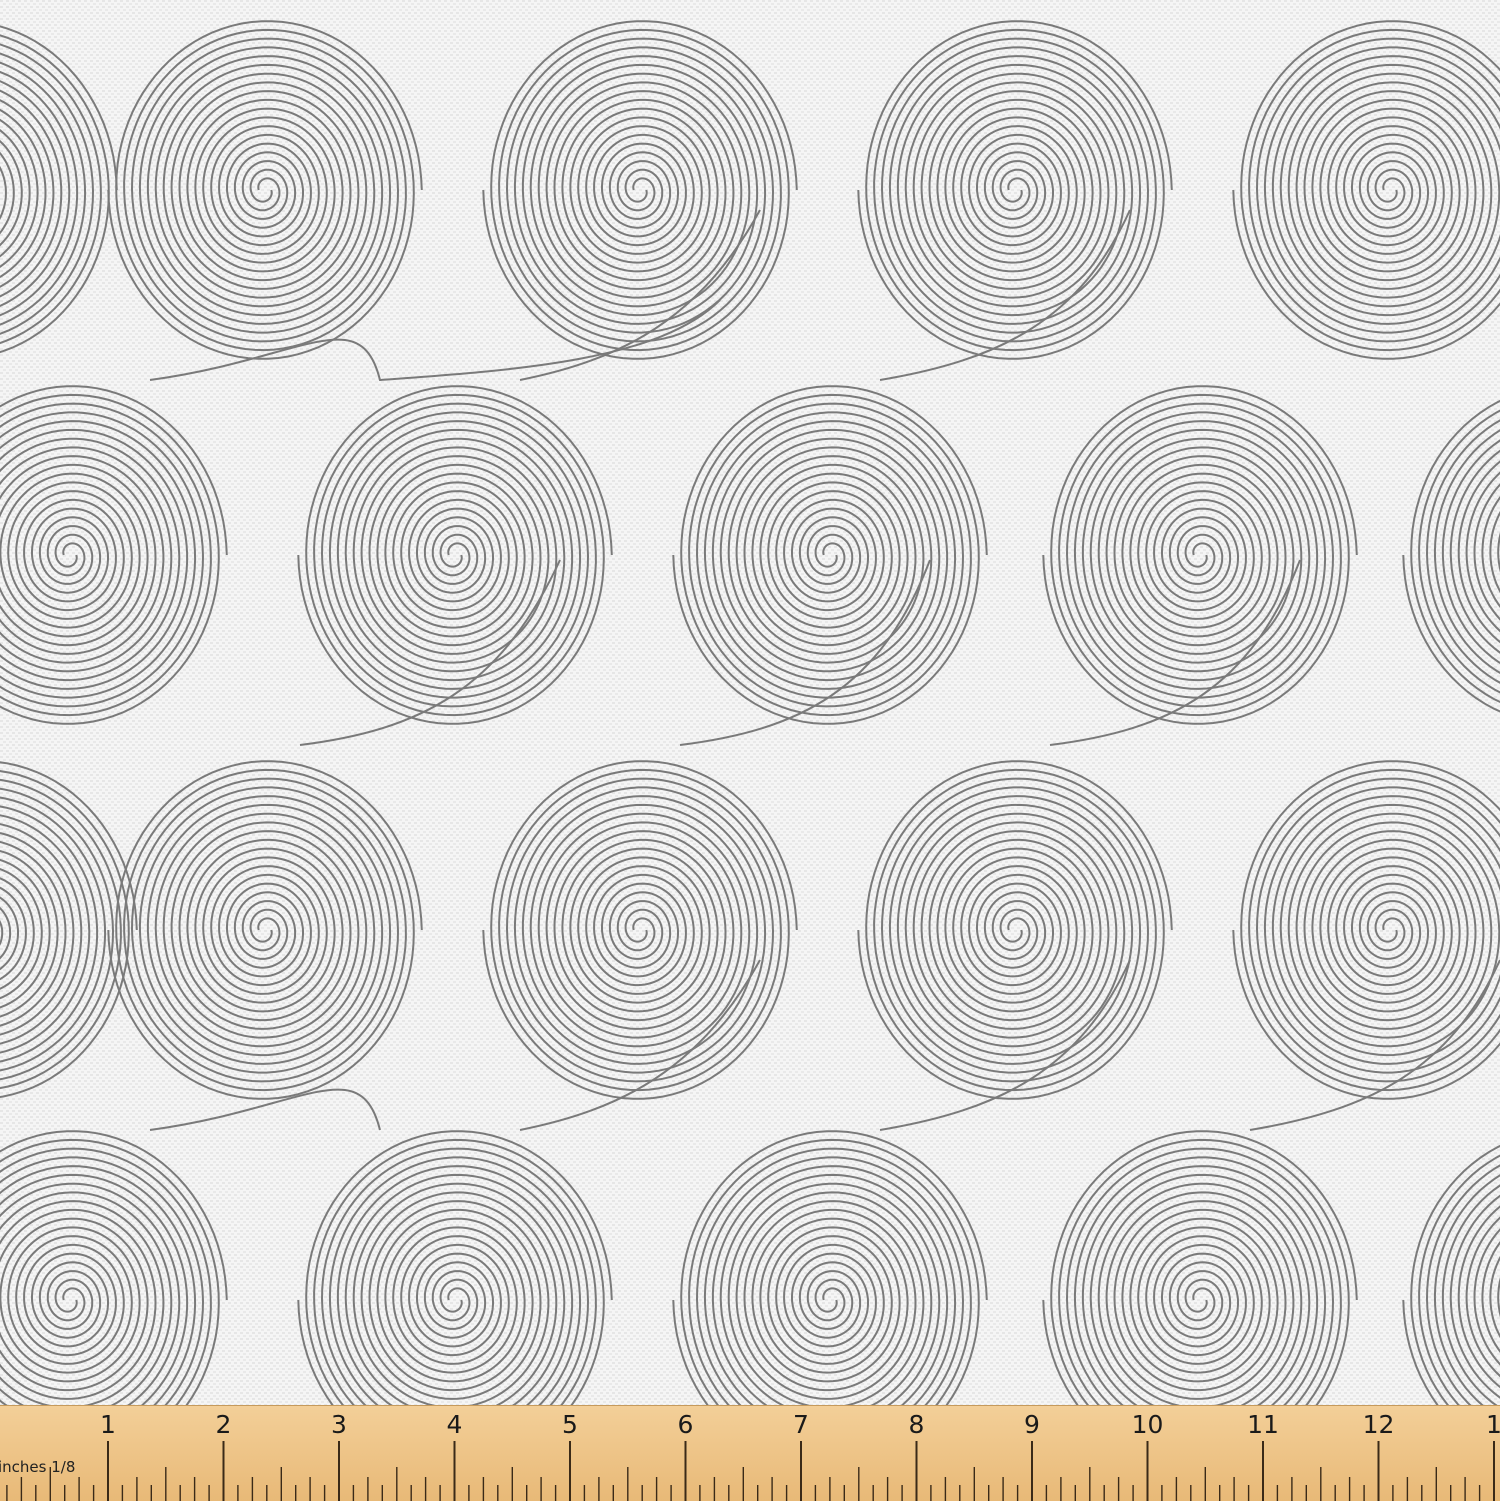  I want to click on ruler-number: 2, so click(223, 1424).